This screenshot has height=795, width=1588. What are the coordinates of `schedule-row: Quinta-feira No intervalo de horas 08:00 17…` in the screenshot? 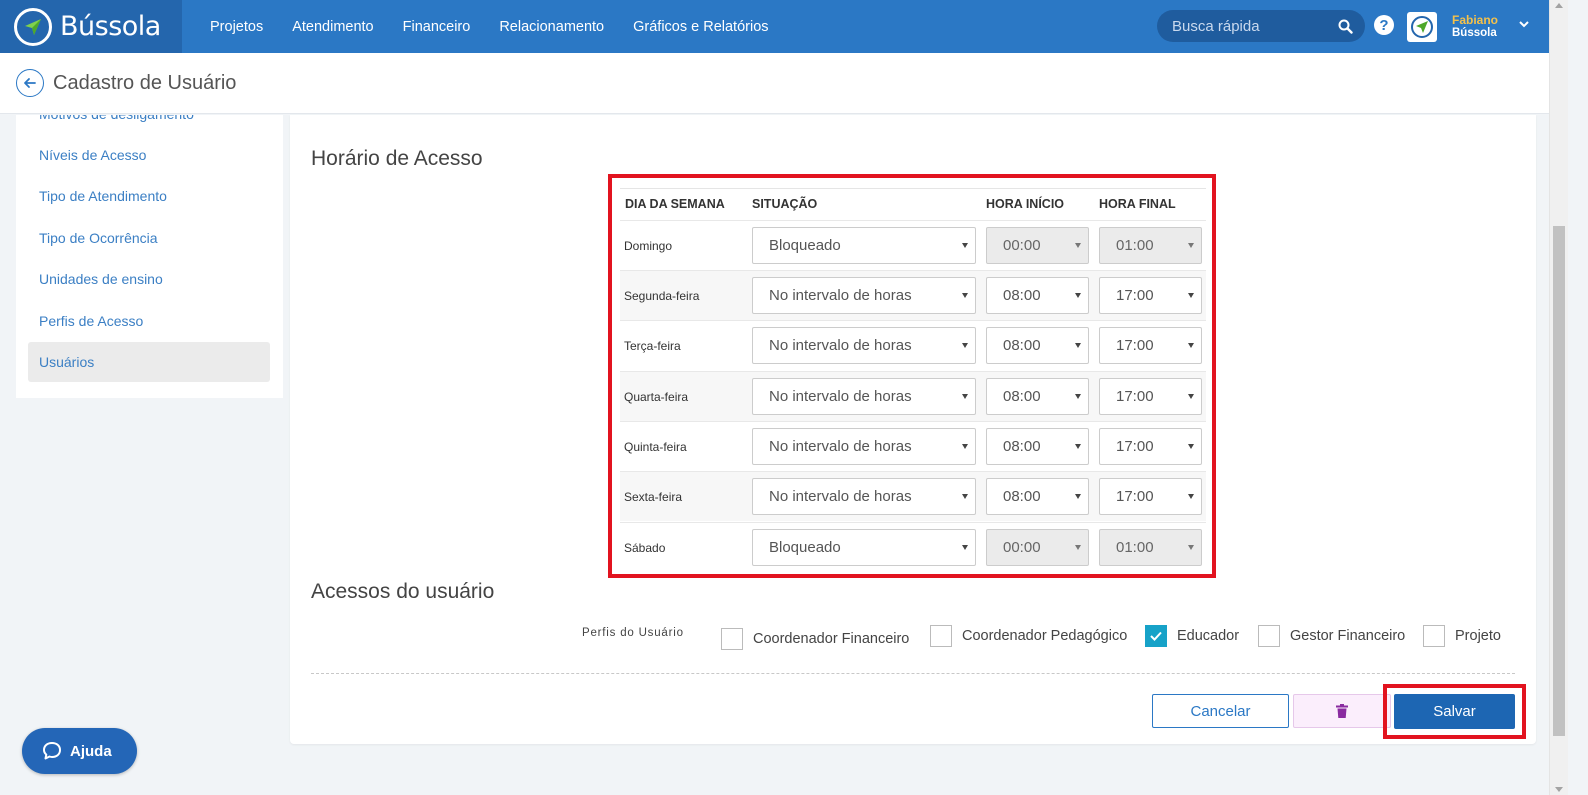 It's located at (913, 446).